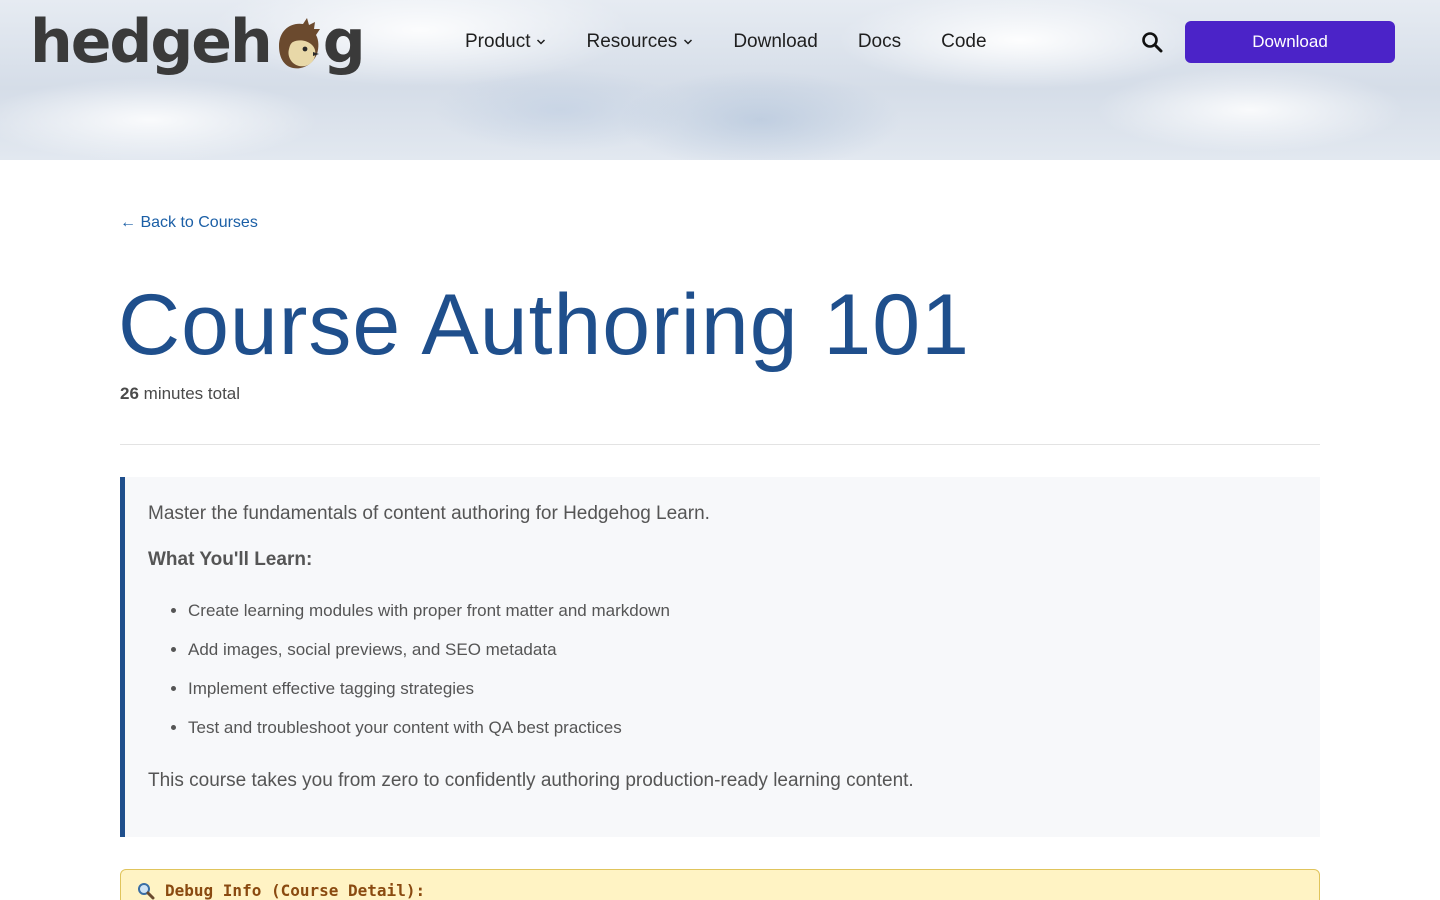 This screenshot has height=900, width=1440. What do you see at coordinates (344, 42) in the screenshot?
I see `logo-text-right: g` at bounding box center [344, 42].